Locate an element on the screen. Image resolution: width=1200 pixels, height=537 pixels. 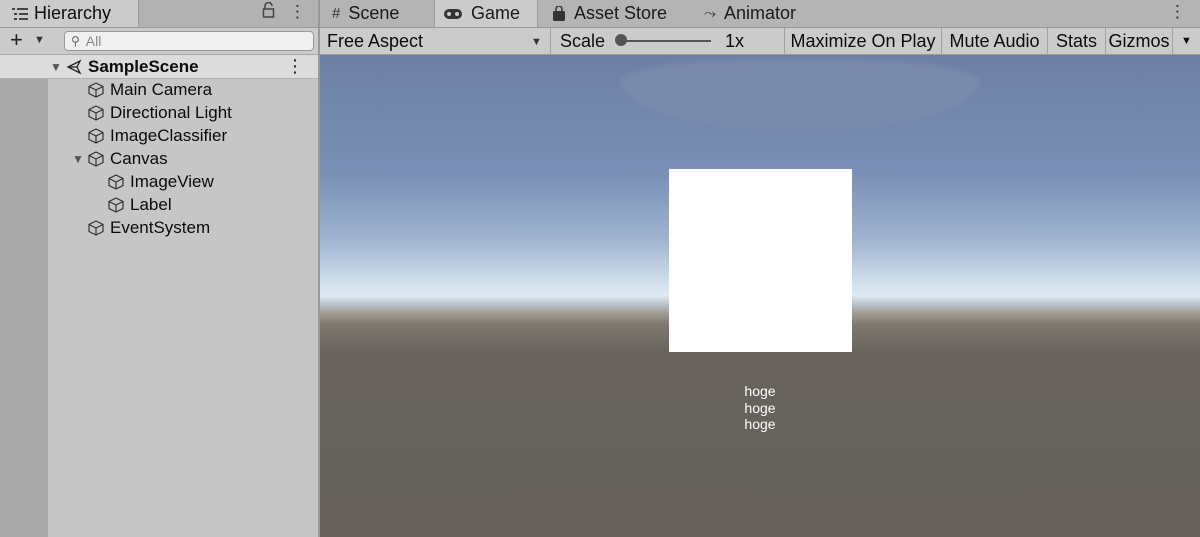
gizmos-label: Gizmos is located at coordinates (1139, 40).